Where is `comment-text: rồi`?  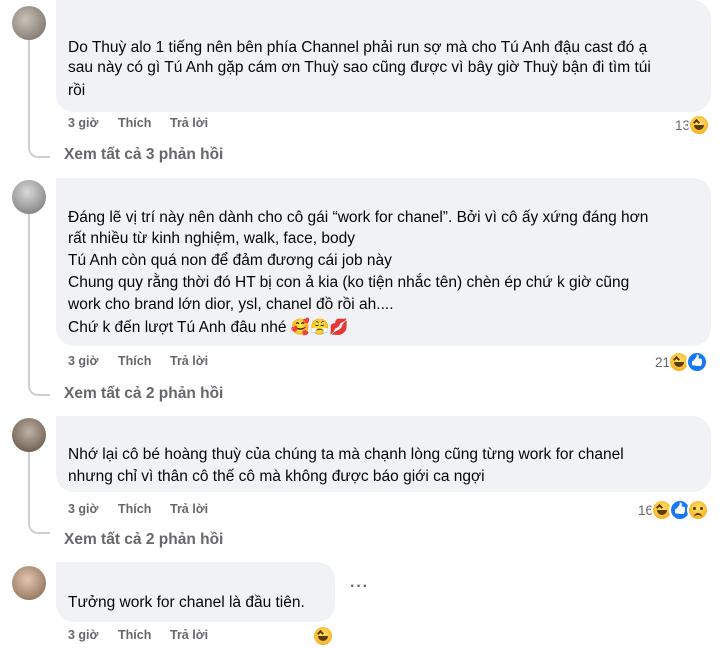
comment-text: rồi is located at coordinates (77, 90).